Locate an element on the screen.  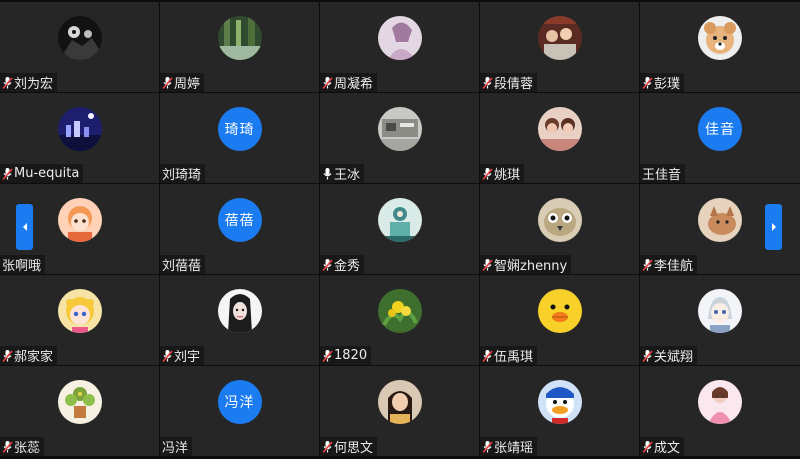
participant-name: 彭璞 is located at coordinates (667, 84).